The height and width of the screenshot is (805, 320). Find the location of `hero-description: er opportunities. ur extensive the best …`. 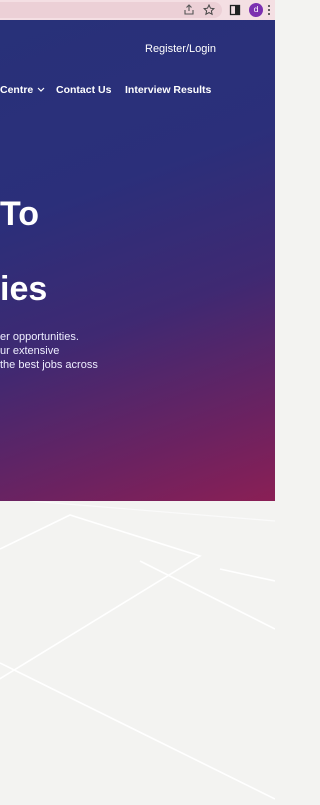

hero-description: er opportunities. ur extensive the best … is located at coordinates (137, 351).